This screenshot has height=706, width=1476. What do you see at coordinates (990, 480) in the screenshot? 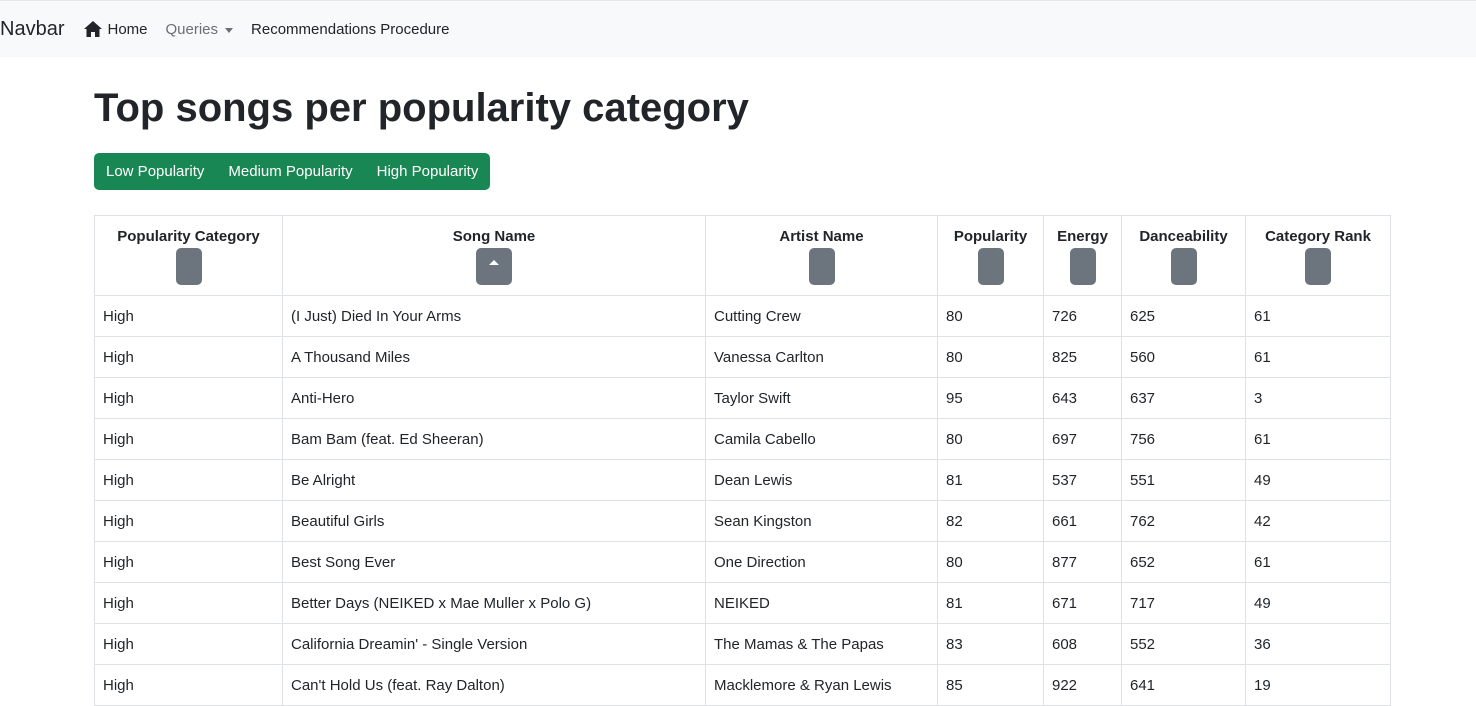
I see `cell-popularity: 81` at bounding box center [990, 480].